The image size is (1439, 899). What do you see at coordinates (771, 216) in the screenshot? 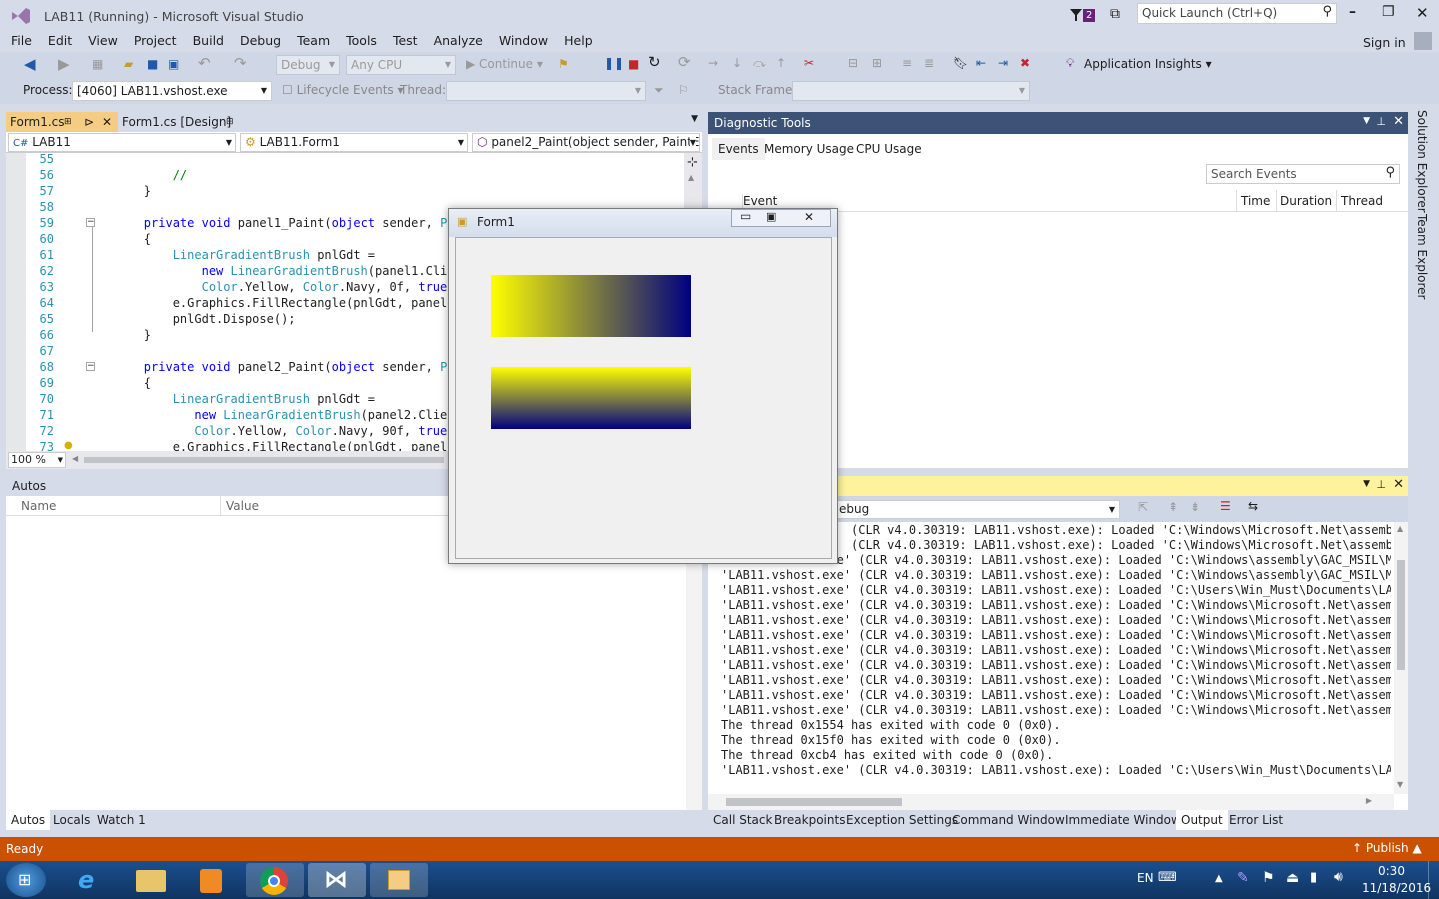
I see `maximize-button: ▣` at bounding box center [771, 216].